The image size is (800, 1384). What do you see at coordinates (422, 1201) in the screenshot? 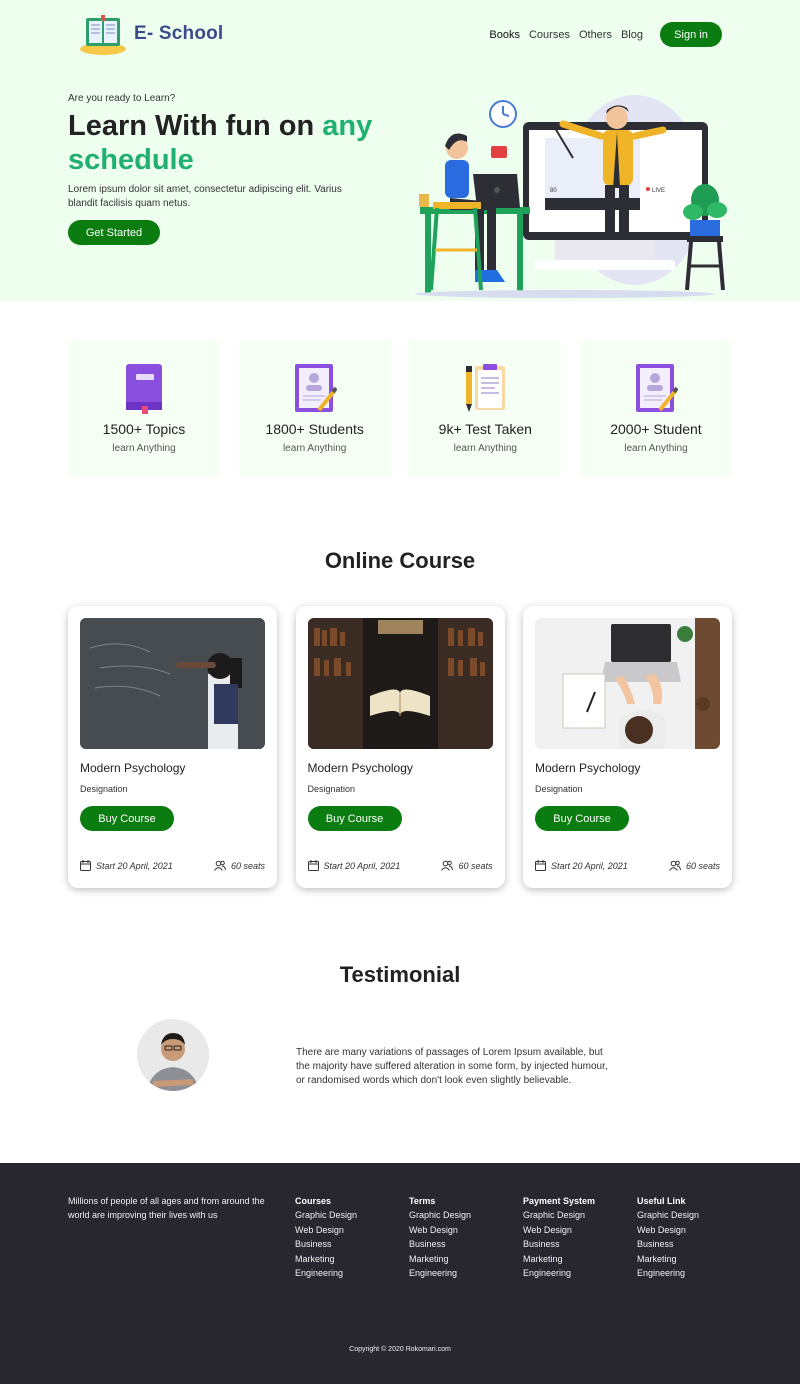
I see `footer-column-title: Terms` at bounding box center [422, 1201].